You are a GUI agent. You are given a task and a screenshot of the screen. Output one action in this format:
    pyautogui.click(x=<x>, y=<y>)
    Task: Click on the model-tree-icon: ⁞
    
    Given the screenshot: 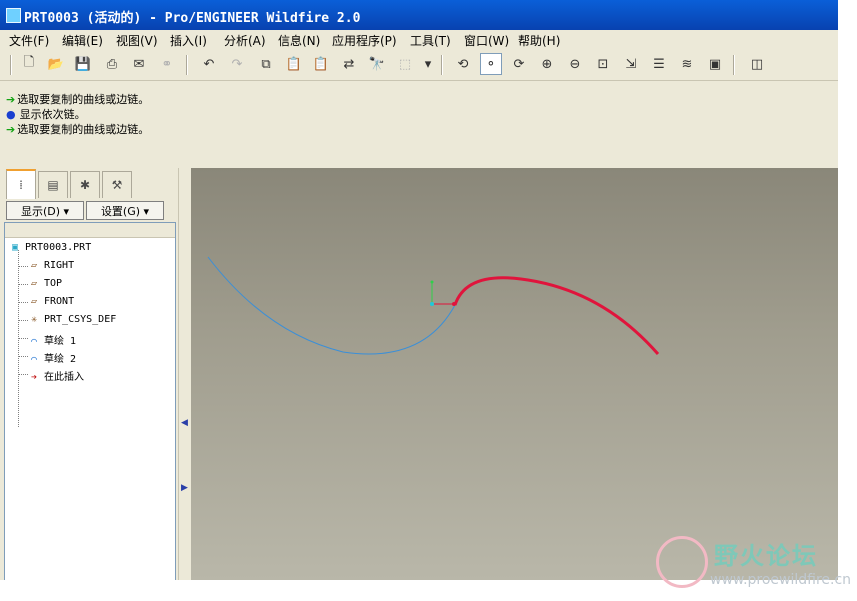 What is the action you would take?
    pyautogui.click(x=21, y=185)
    